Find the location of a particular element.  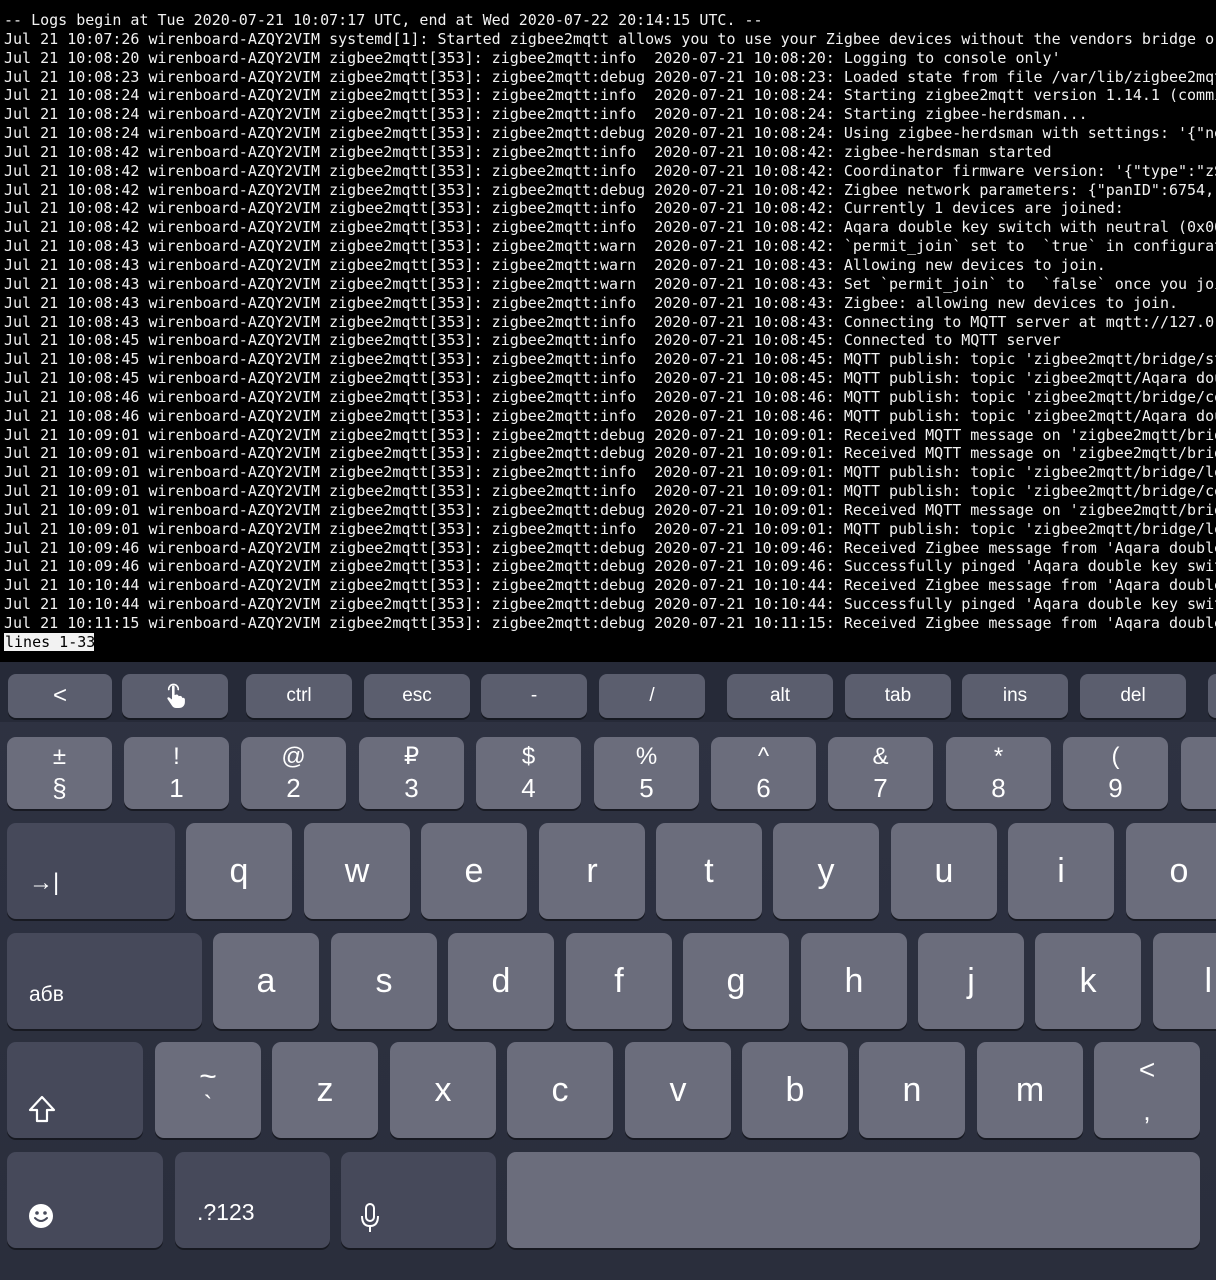

tab-shortcut-key: tab is located at coordinates (898, 696).